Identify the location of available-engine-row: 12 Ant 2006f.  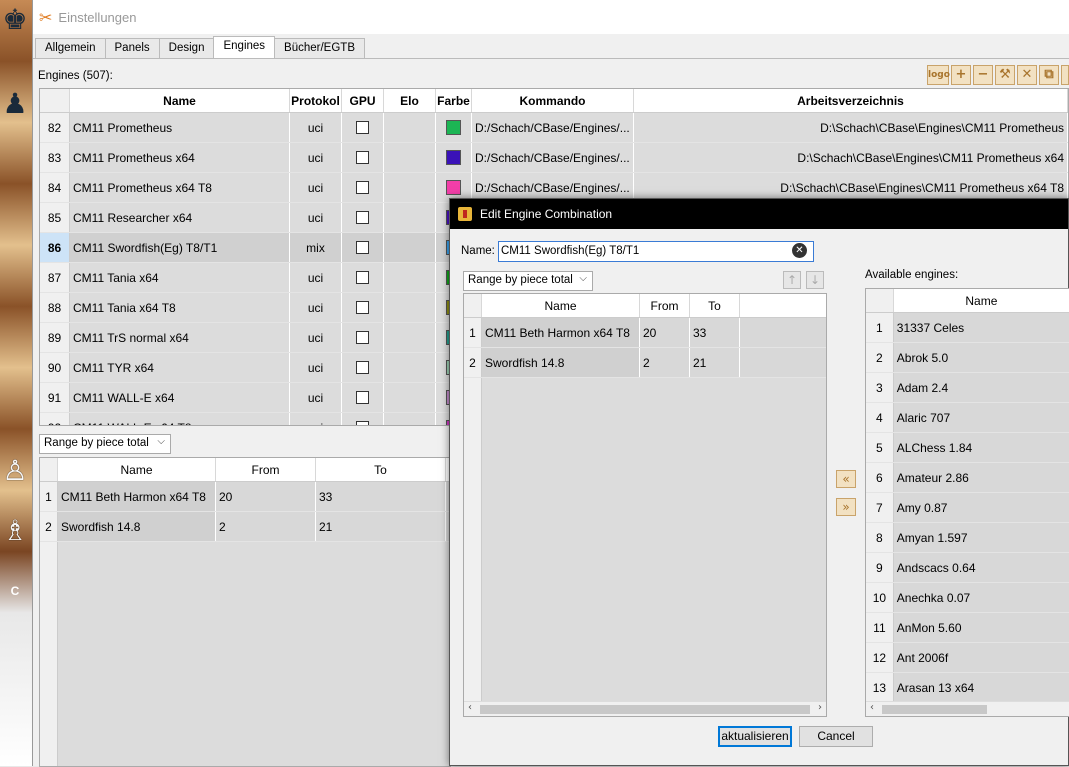
(967, 658).